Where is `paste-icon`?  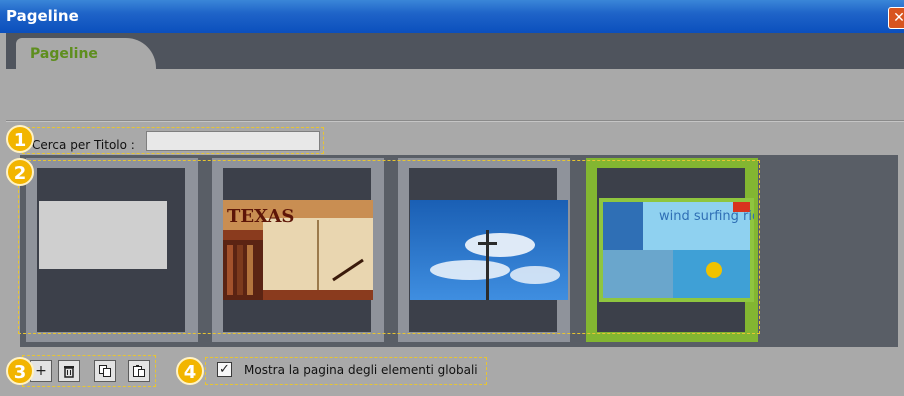 paste-icon is located at coordinates (139, 371).